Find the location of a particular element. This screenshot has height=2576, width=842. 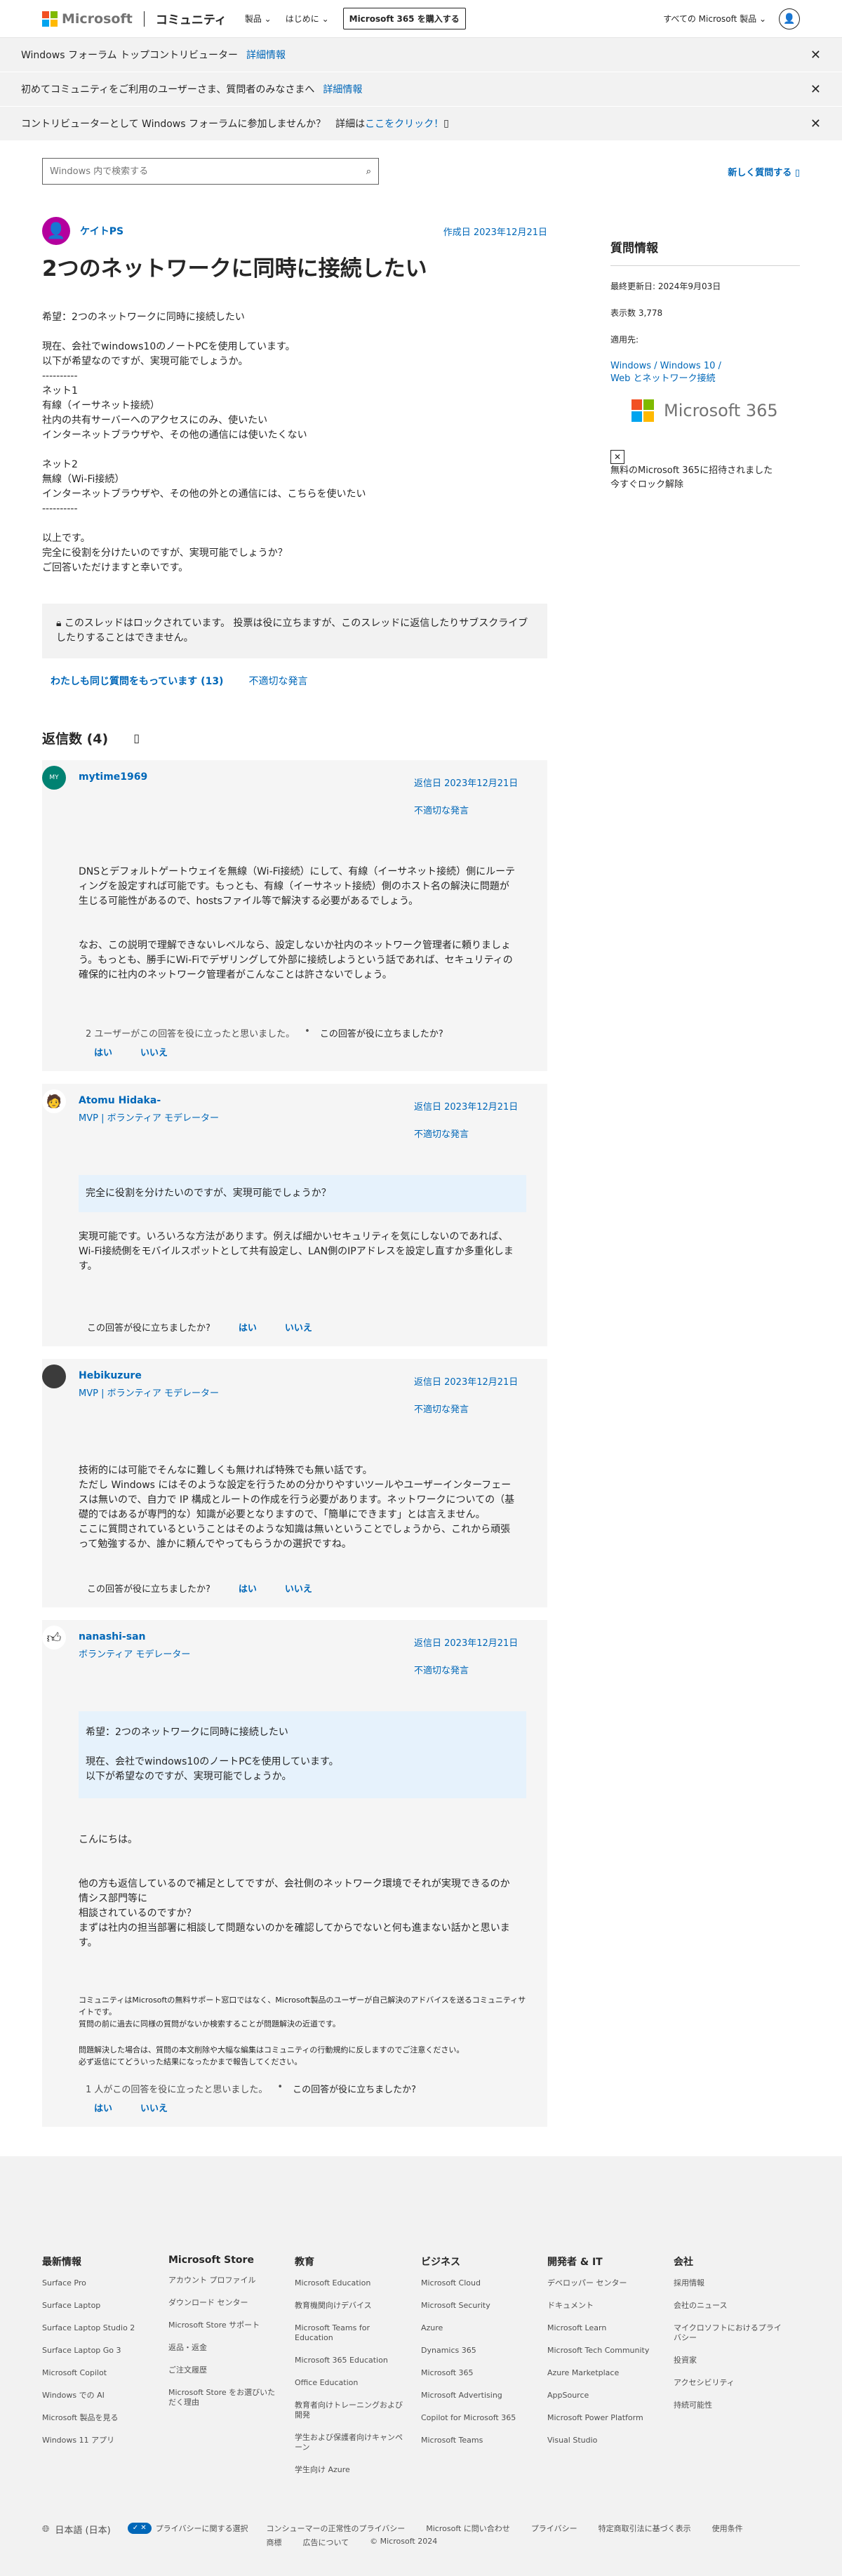

footer-link: Copilot for Microsoft 365 is located at coordinates (484, 2418).